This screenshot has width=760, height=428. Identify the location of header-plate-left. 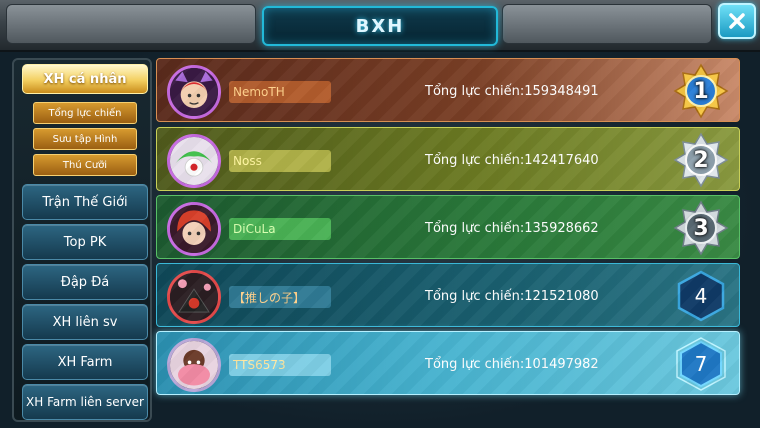
(131, 24).